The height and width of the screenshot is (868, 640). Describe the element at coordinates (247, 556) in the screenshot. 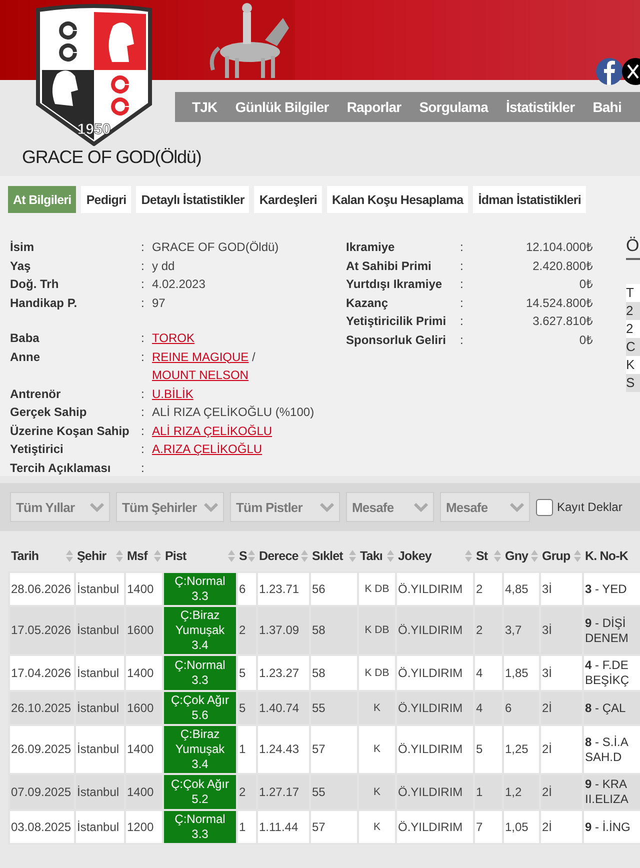

I see `column-header: S` at that location.